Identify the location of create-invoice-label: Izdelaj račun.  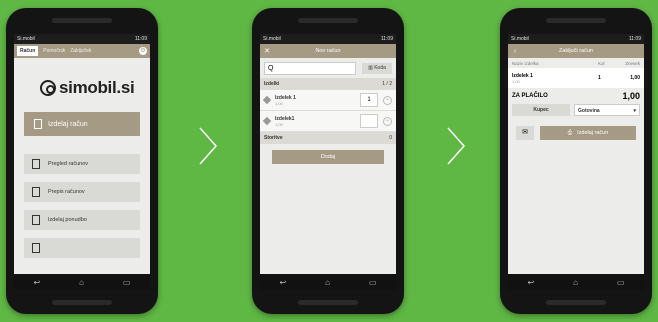
(68, 124).